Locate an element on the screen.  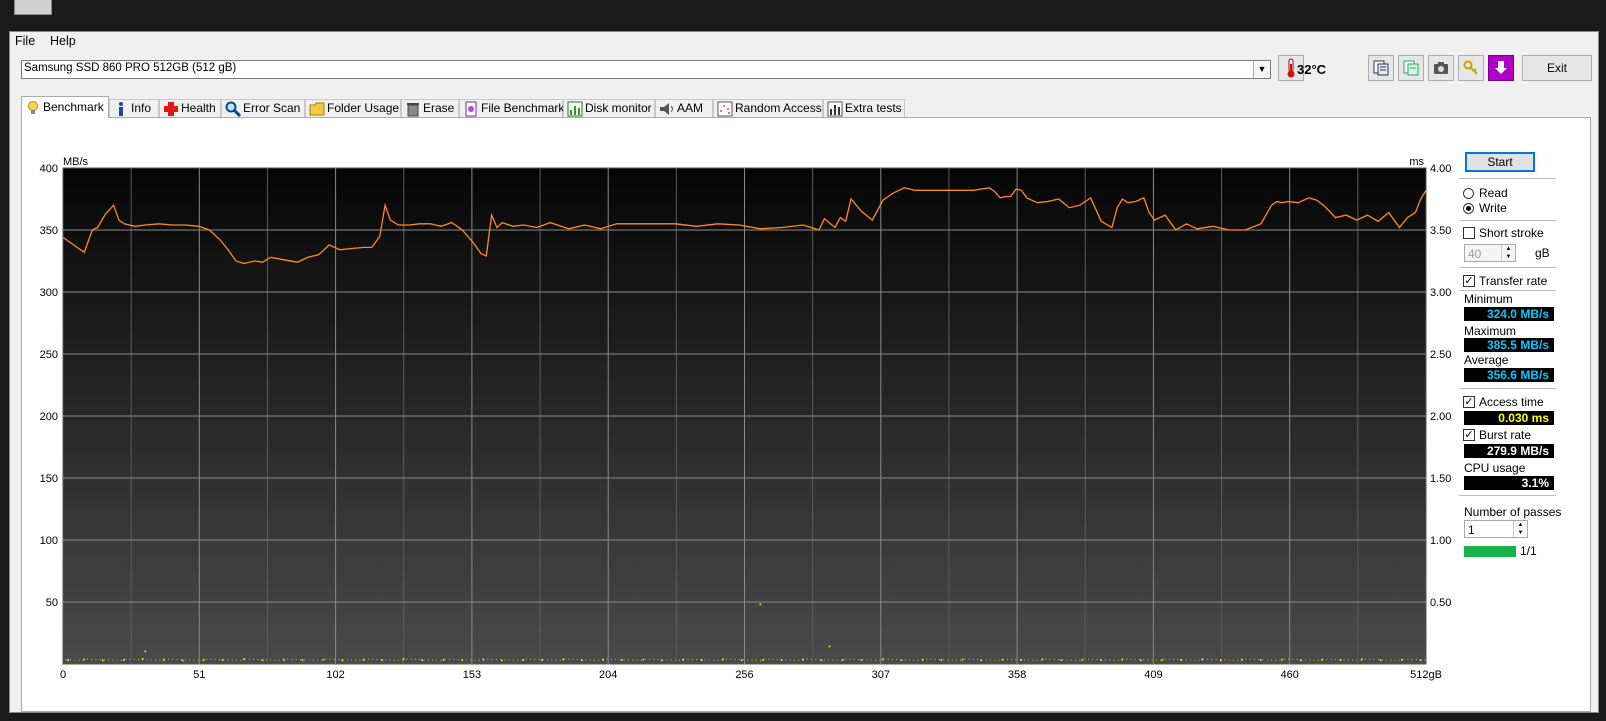
read-radio is located at coordinates (1468, 193).